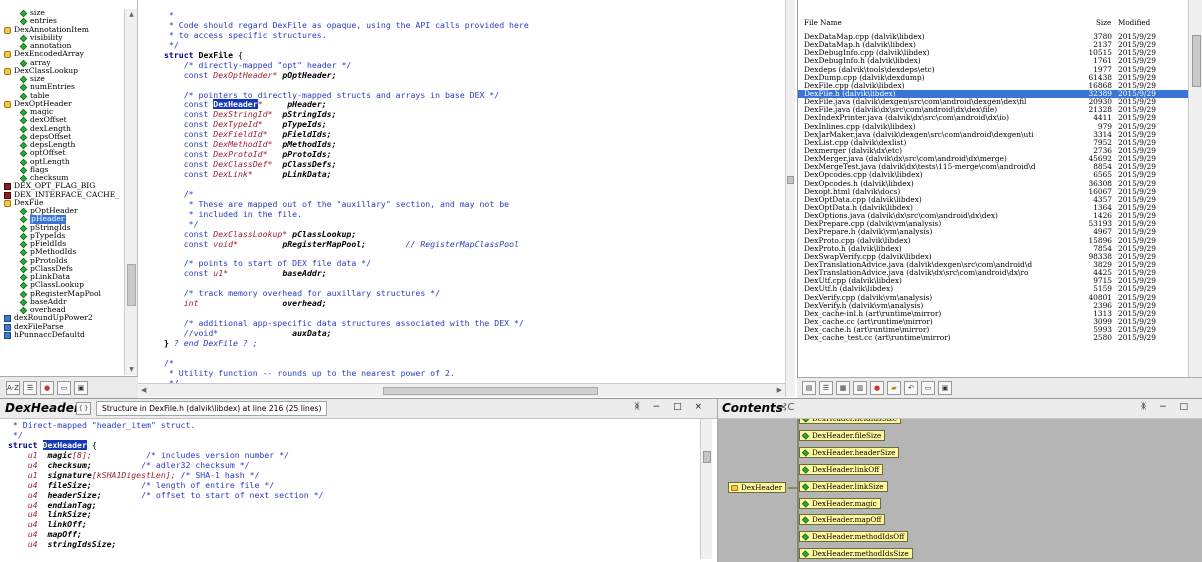  Describe the element at coordinates (346, 174) in the screenshot. I see `code-line: const DexLink* pLinkData;` at that location.